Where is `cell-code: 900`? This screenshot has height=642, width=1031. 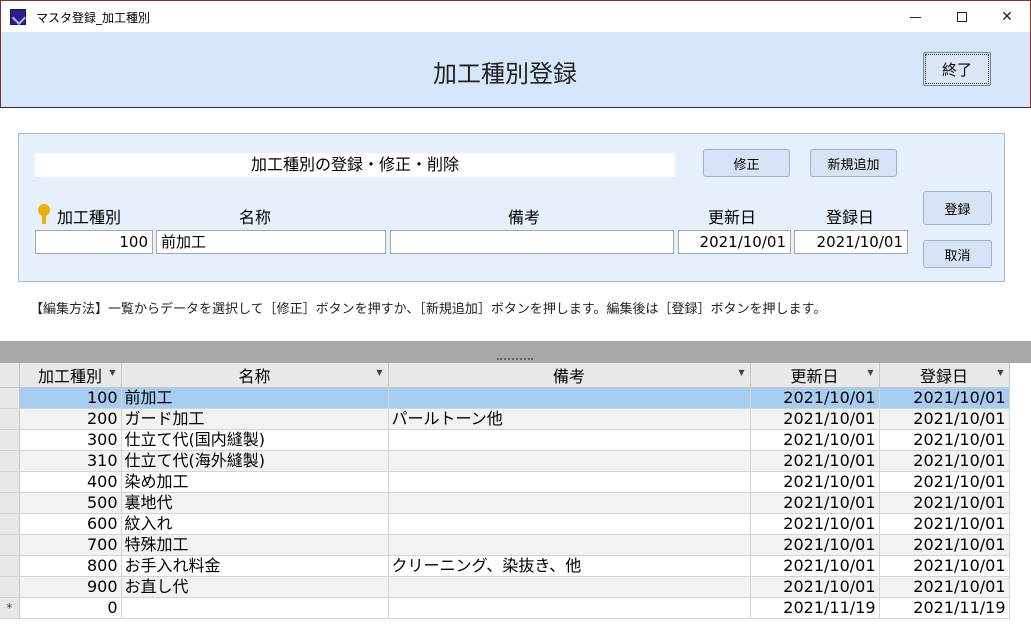
cell-code: 900 is located at coordinates (70, 587).